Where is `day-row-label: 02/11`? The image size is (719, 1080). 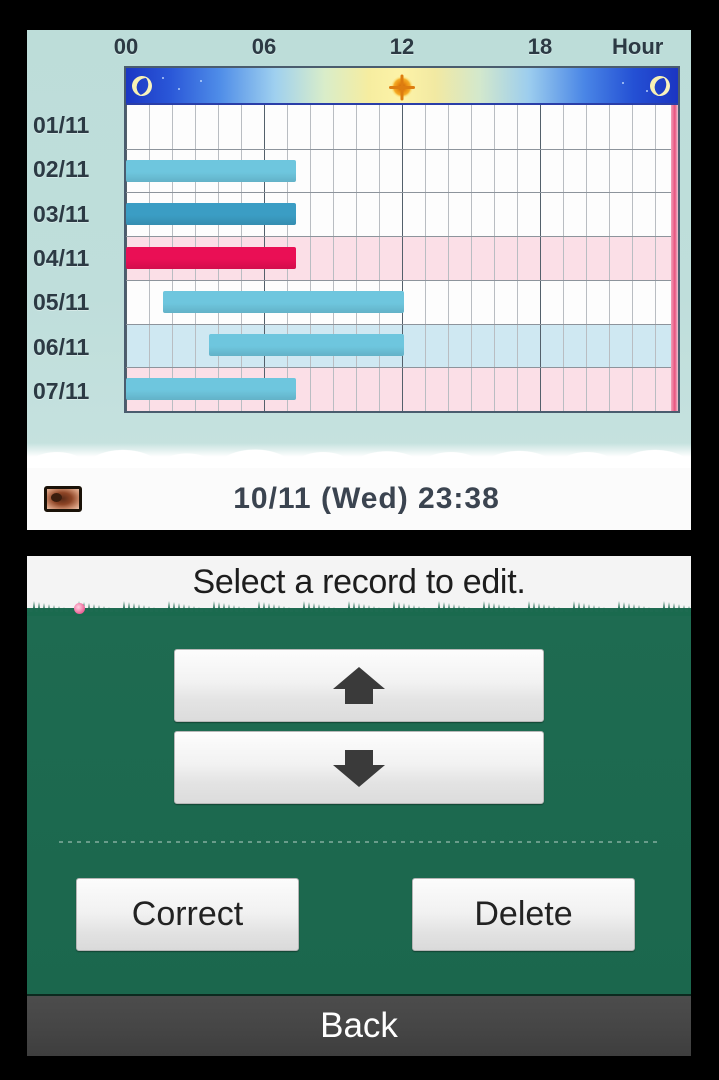 day-row-label: 02/11 is located at coordinates (61, 169).